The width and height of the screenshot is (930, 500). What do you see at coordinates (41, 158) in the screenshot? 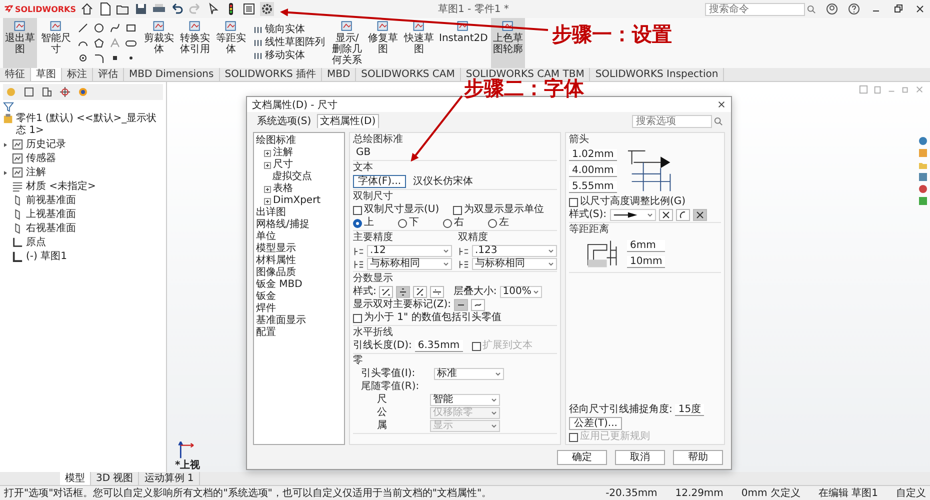
I see `tree-item: 传感器` at bounding box center [41, 158].